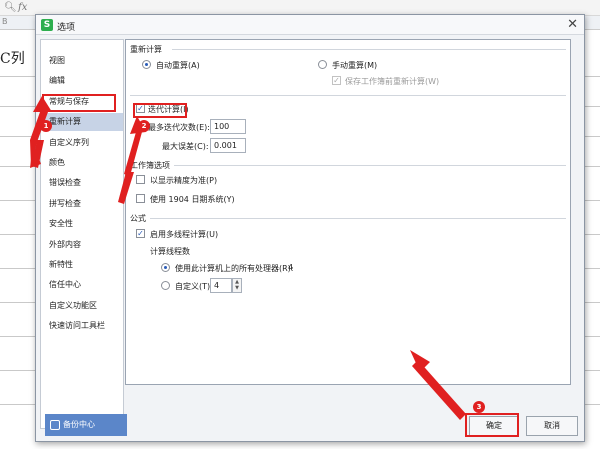 Image resolution: width=600 pixels, height=449 pixels. Describe the element at coordinates (46, 126) in the screenshot. I see `step-badge-1: 1` at that location.